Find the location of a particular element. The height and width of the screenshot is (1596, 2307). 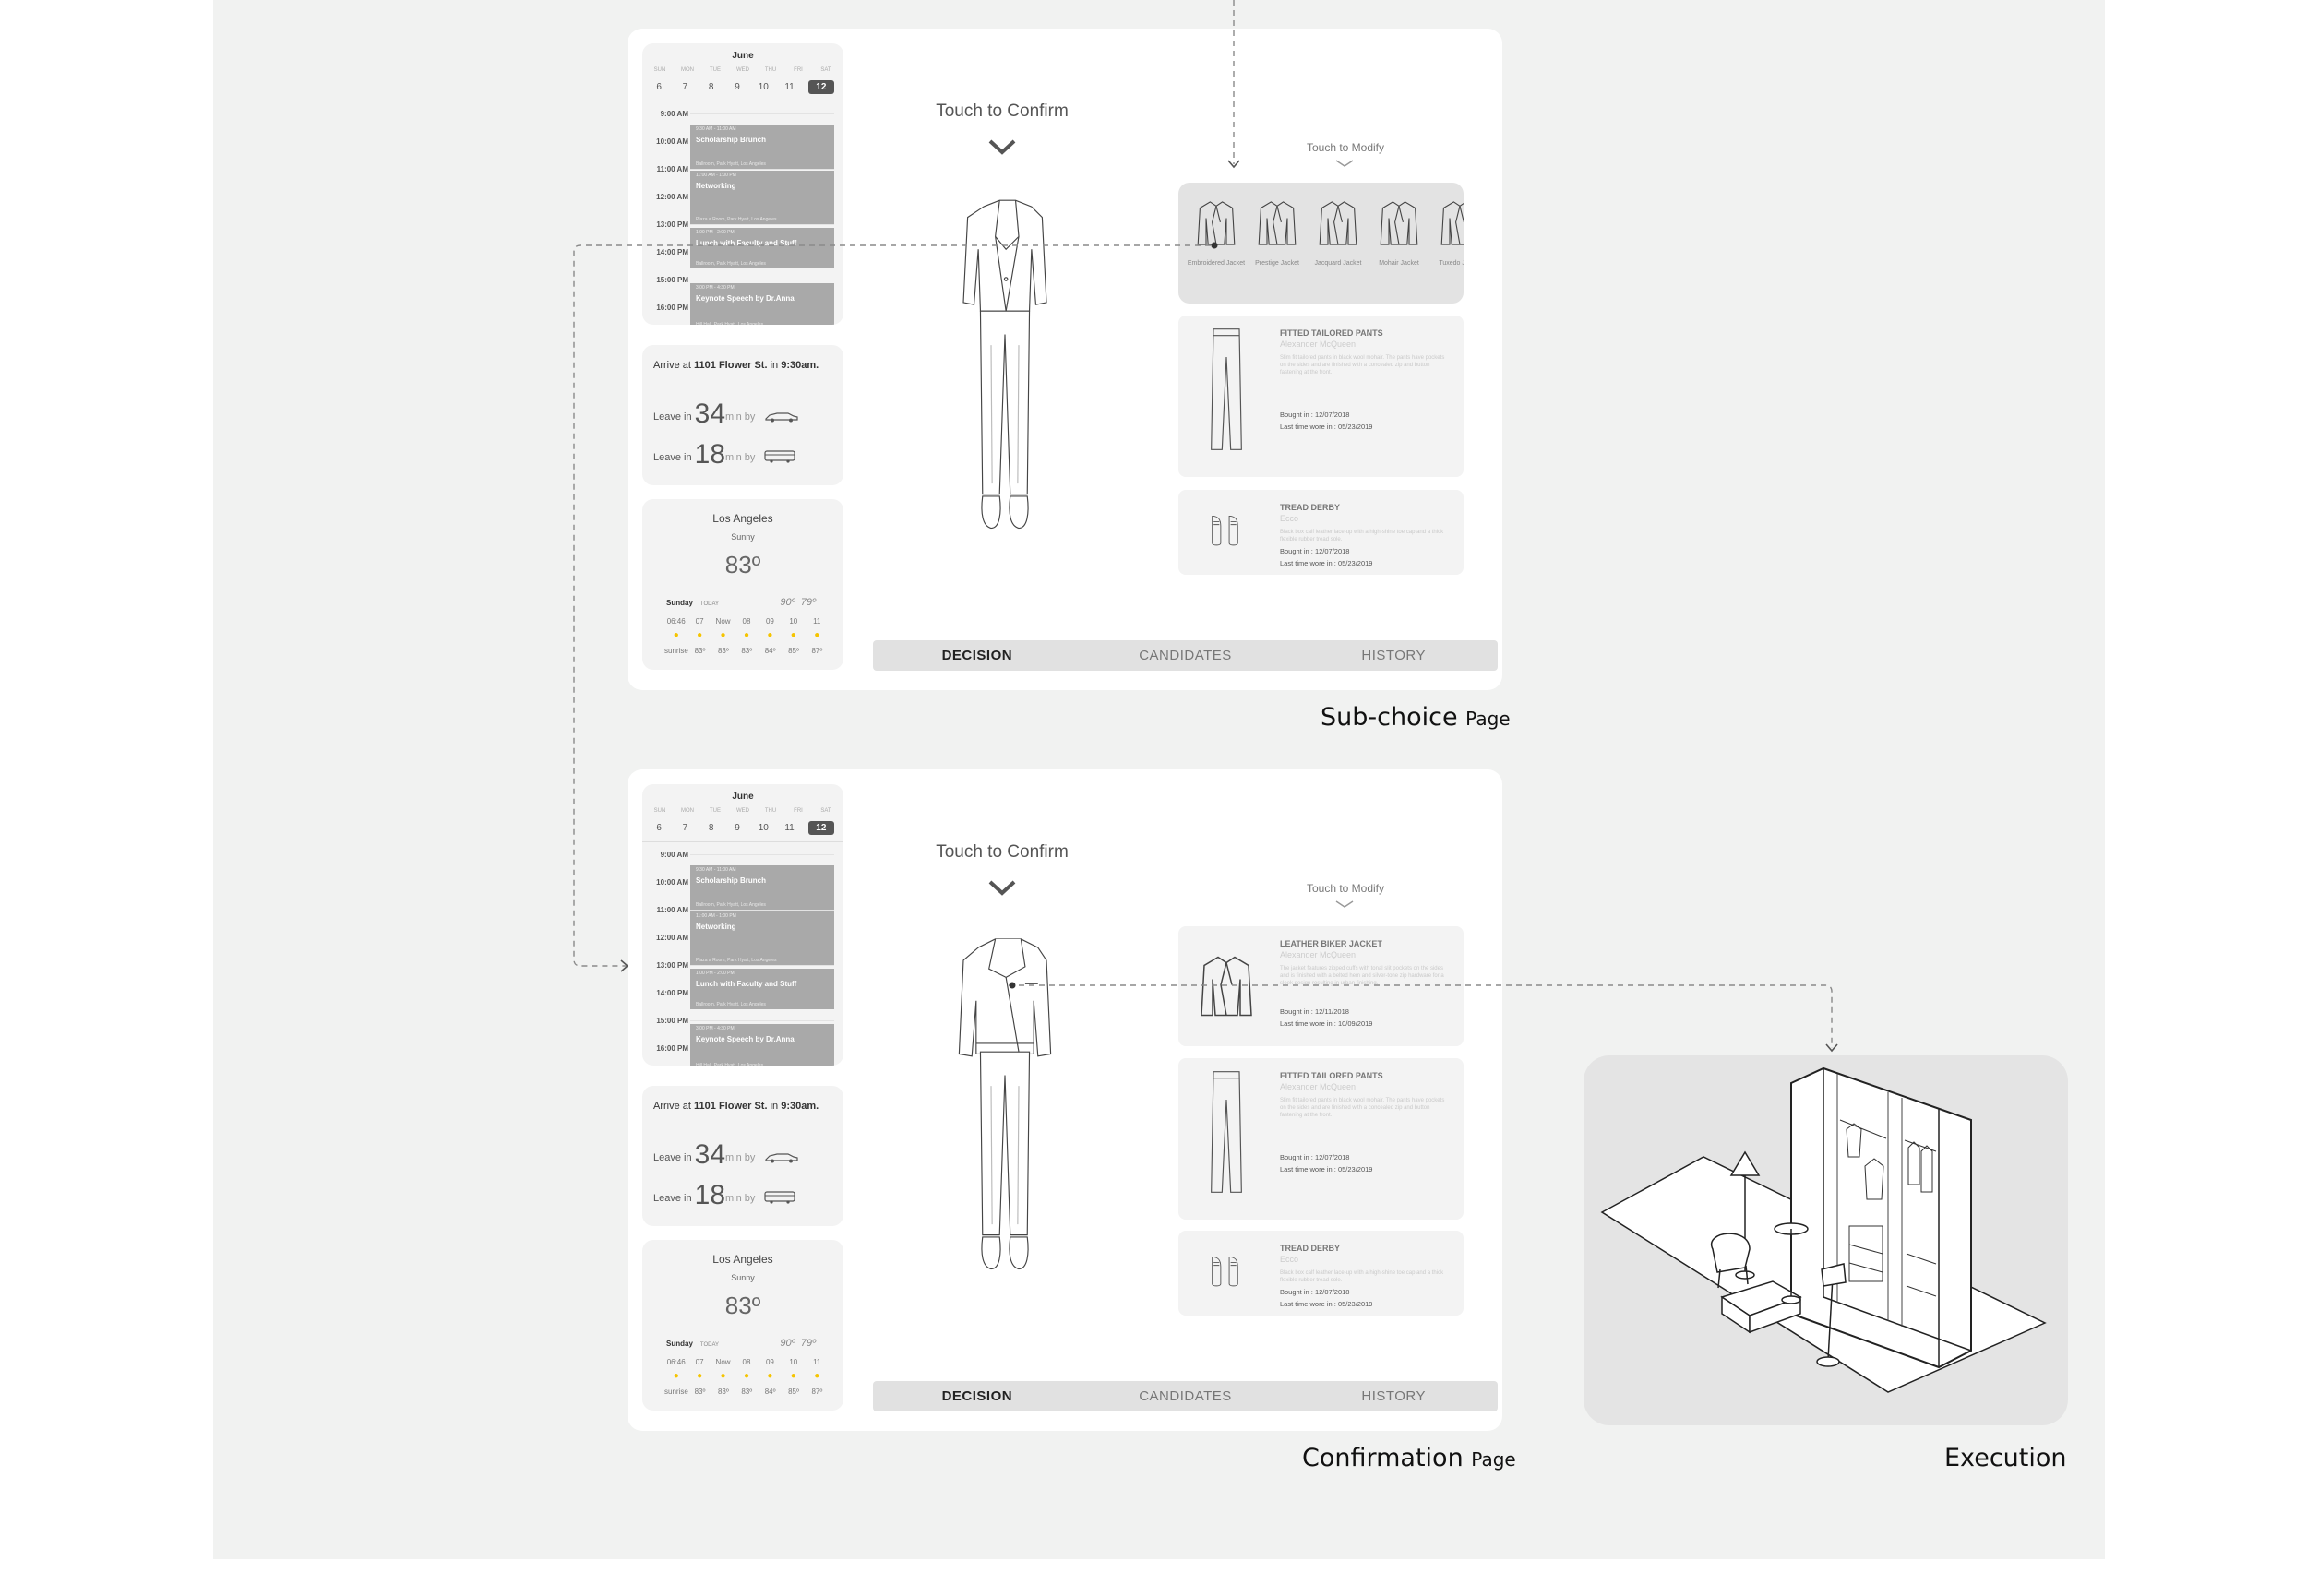

leave-by-car: Leave in 34min by is located at coordinates (726, 414).